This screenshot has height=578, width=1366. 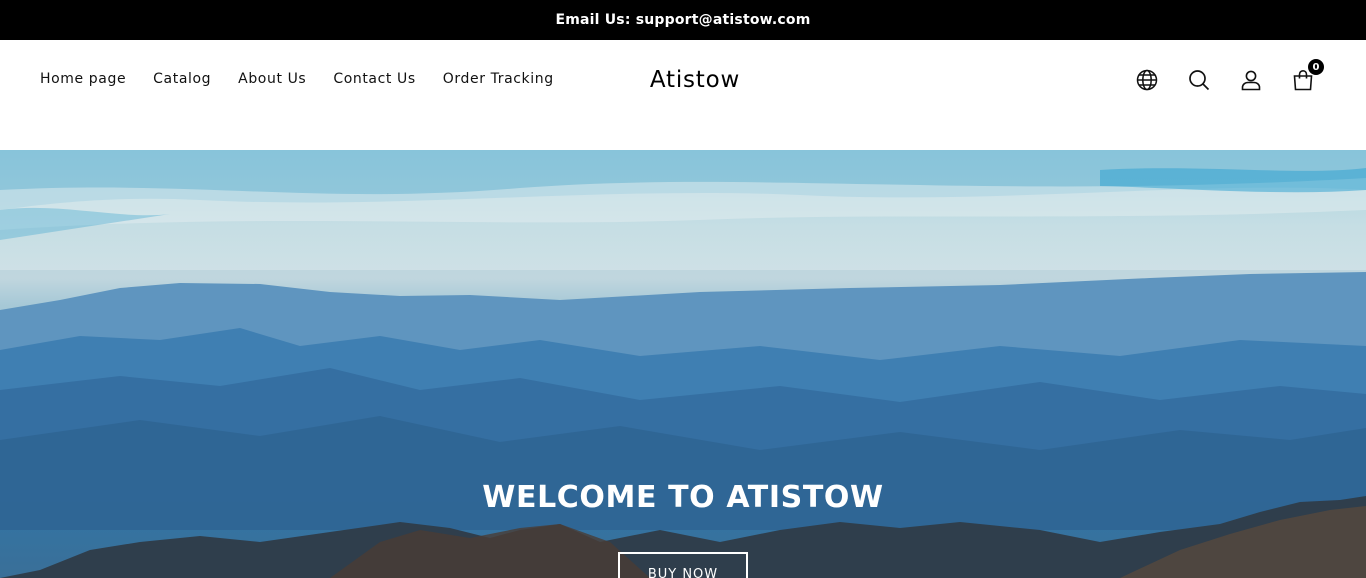 What do you see at coordinates (683, 565) in the screenshot?
I see `buy-now-button: BUY NOW` at bounding box center [683, 565].